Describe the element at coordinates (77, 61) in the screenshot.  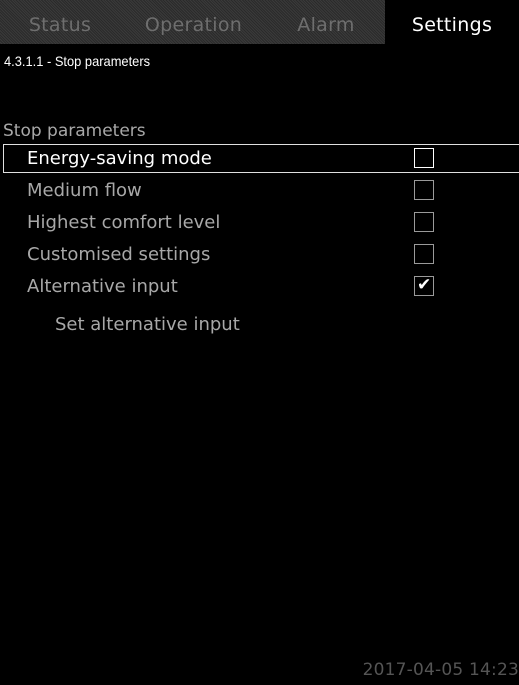
I see `breadcrumb: 4.3.1.1 - Stop parameters` at that location.